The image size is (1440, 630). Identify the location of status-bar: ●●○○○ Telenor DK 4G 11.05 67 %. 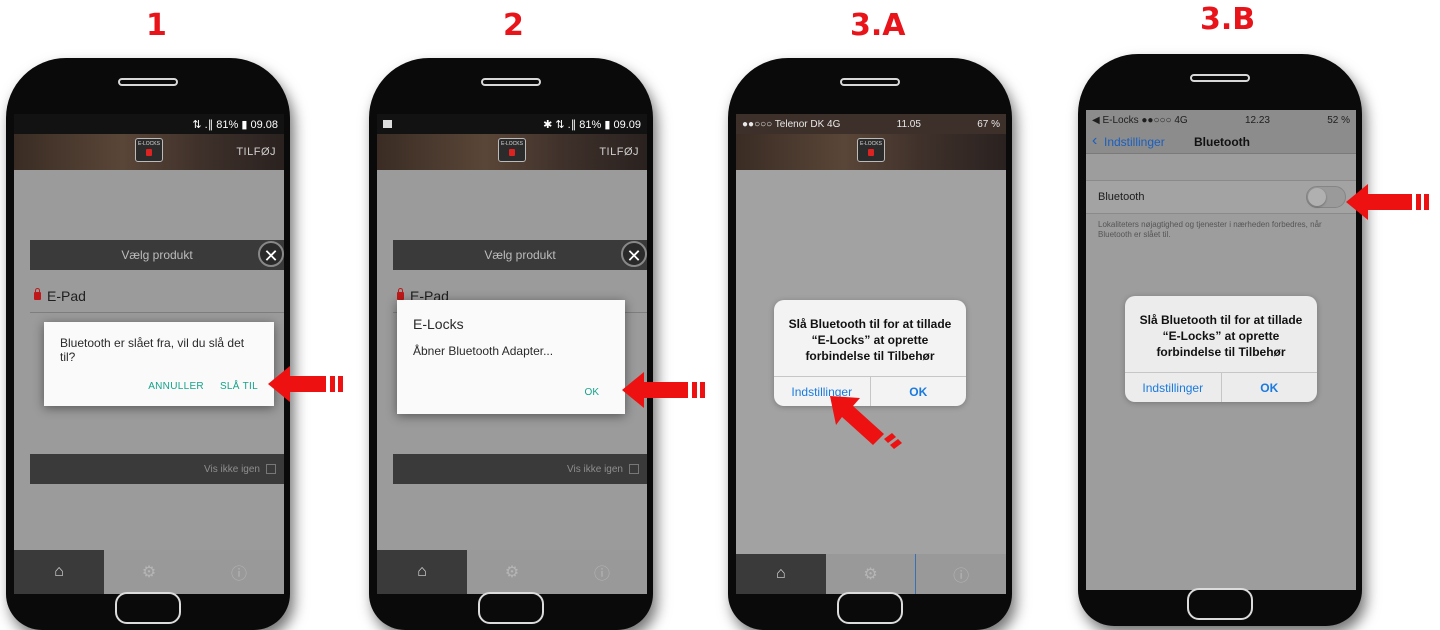
(871, 124).